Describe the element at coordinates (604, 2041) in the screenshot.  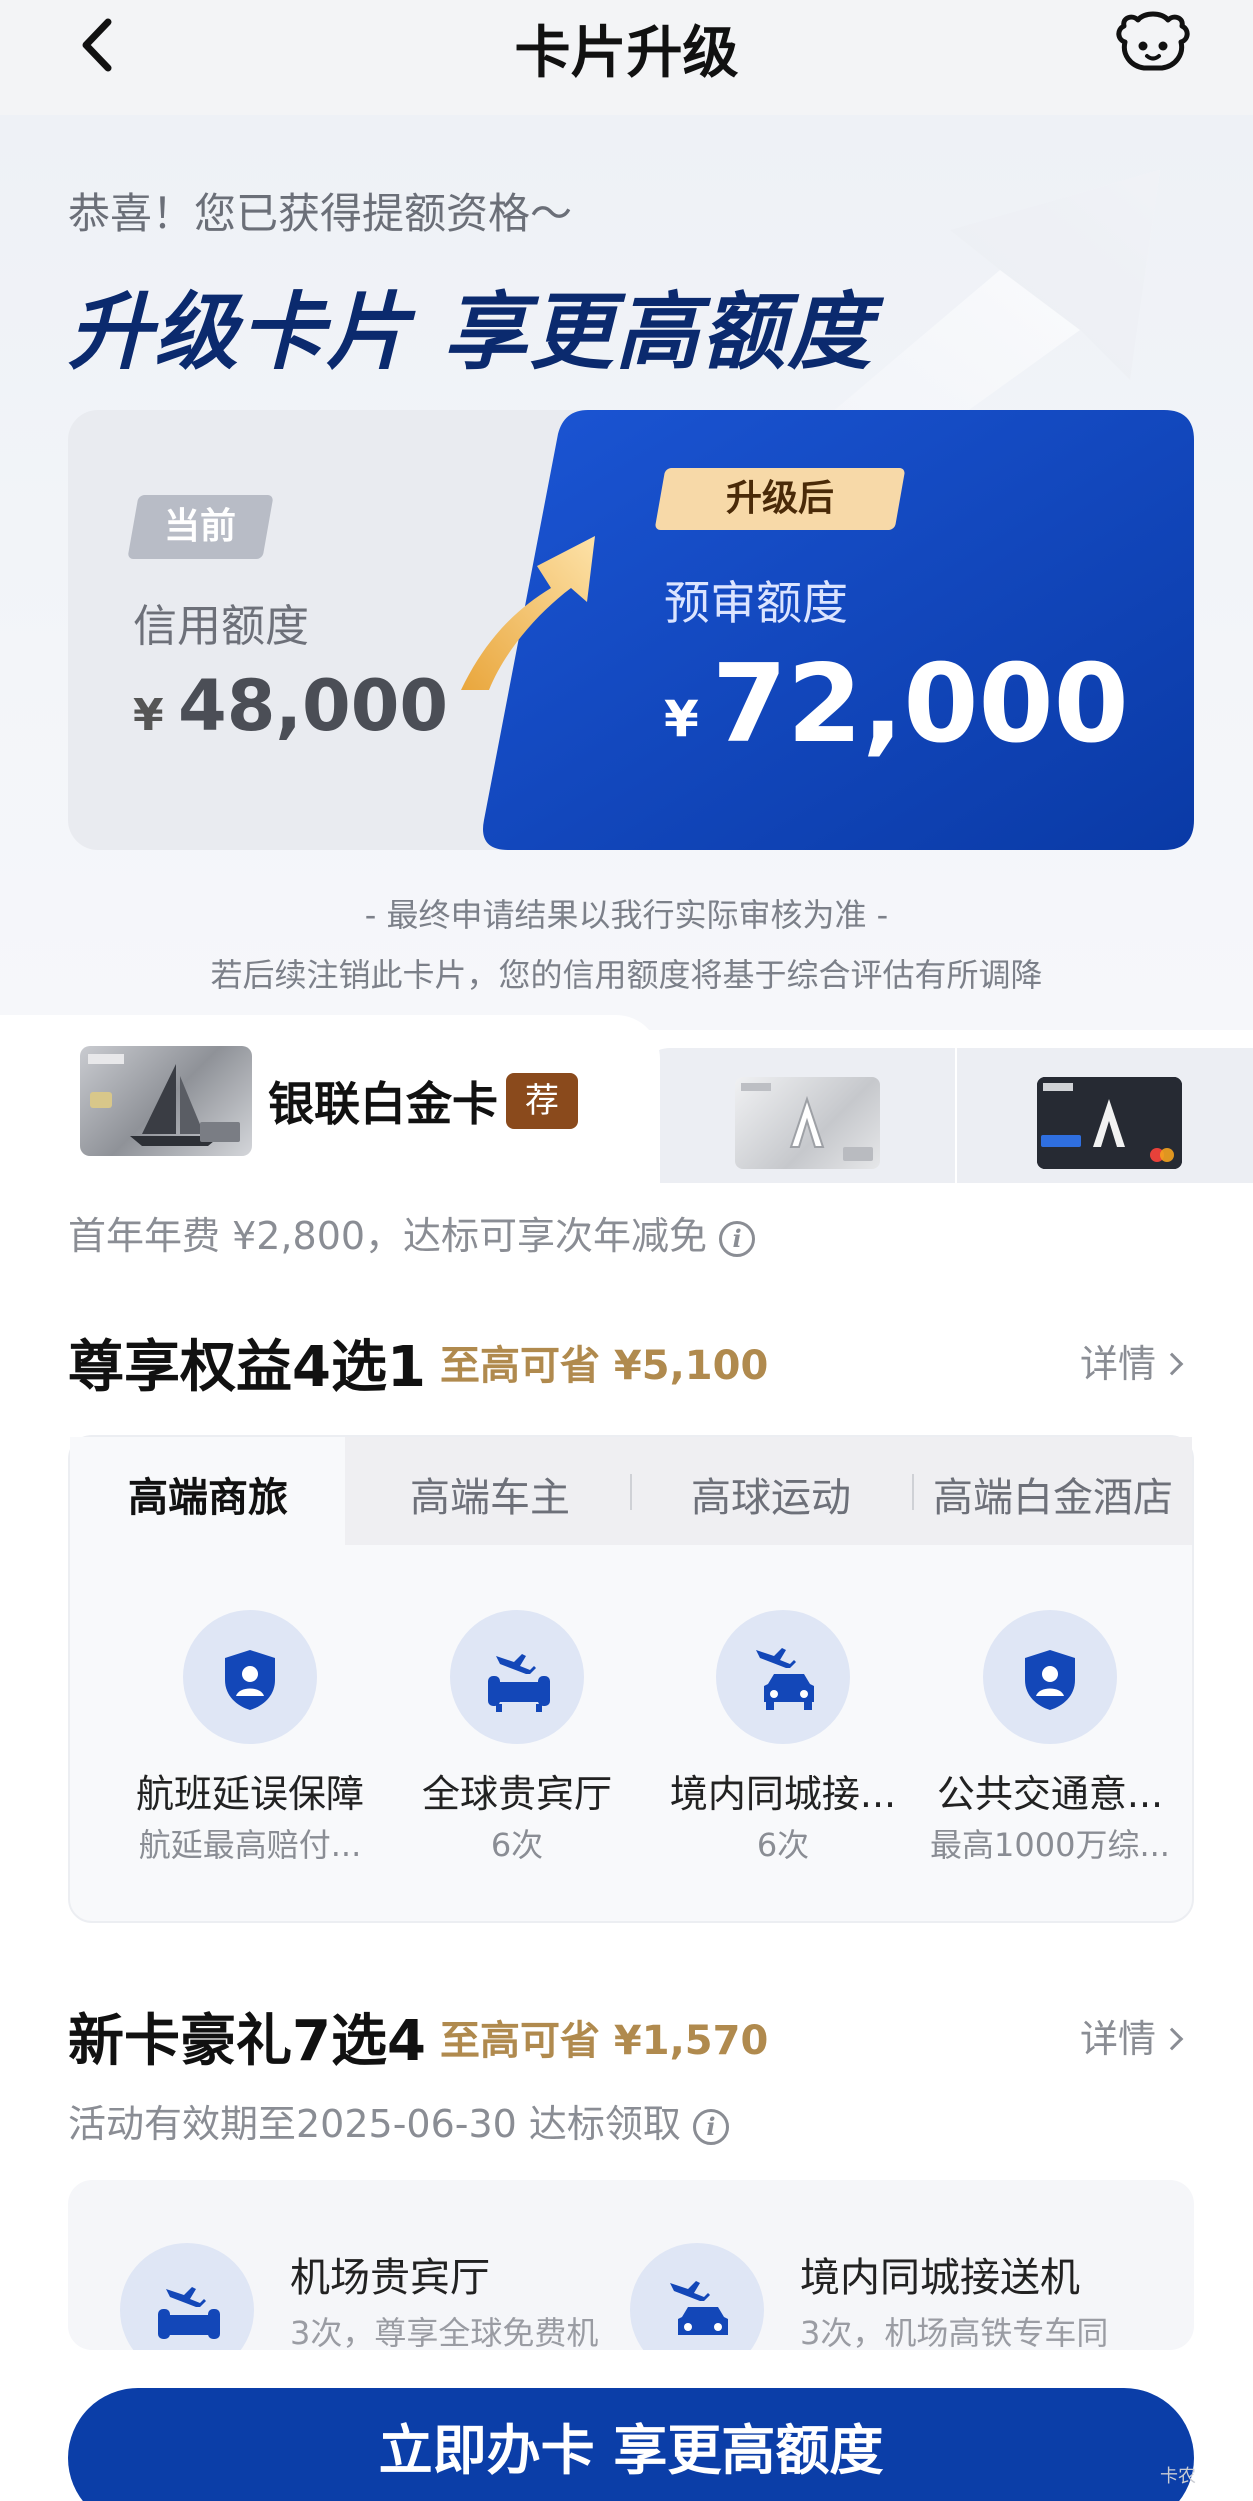
I see `gifts-max-save: 至高可省 ¥1,570` at that location.